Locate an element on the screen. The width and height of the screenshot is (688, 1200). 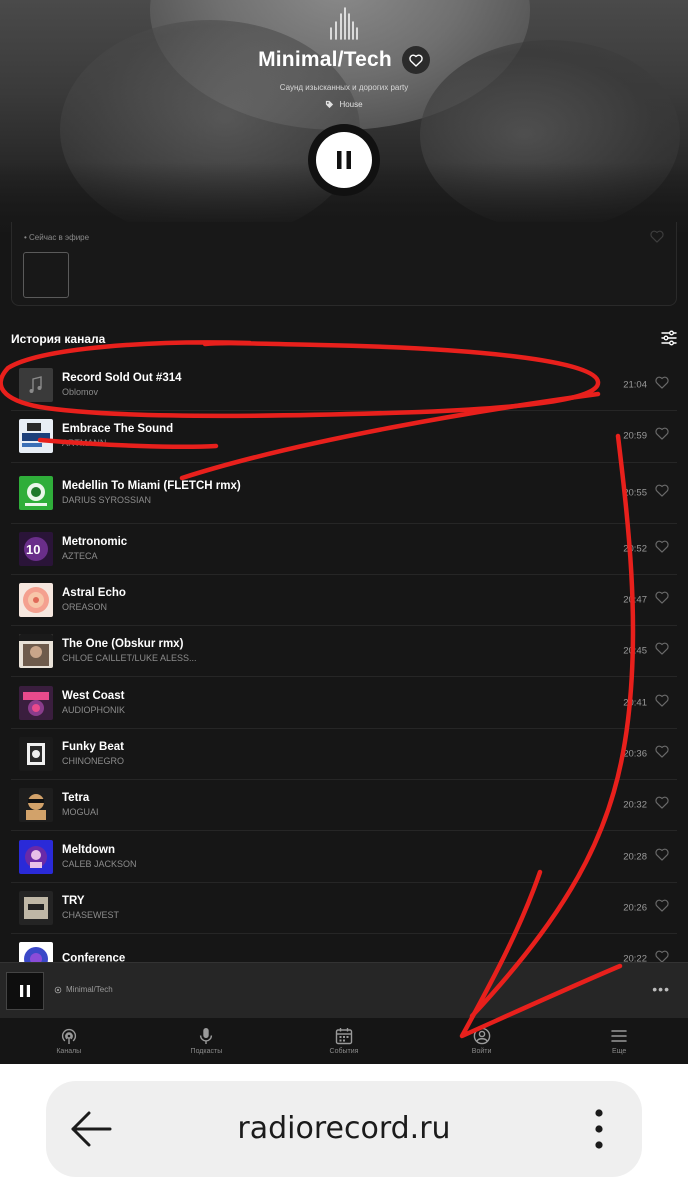
track-title: Astral Echo is located at coordinates (94, 593).